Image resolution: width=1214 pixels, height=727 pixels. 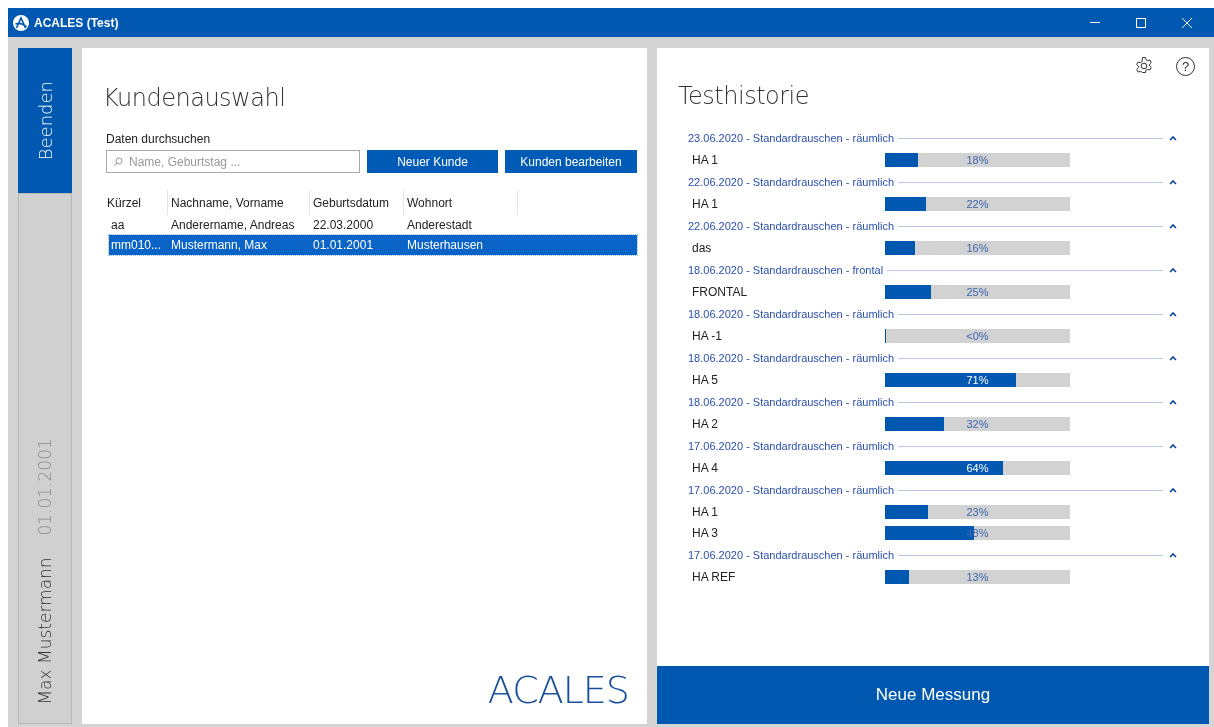 What do you see at coordinates (45, 120) in the screenshot?
I see `exit-button: Beenden` at bounding box center [45, 120].